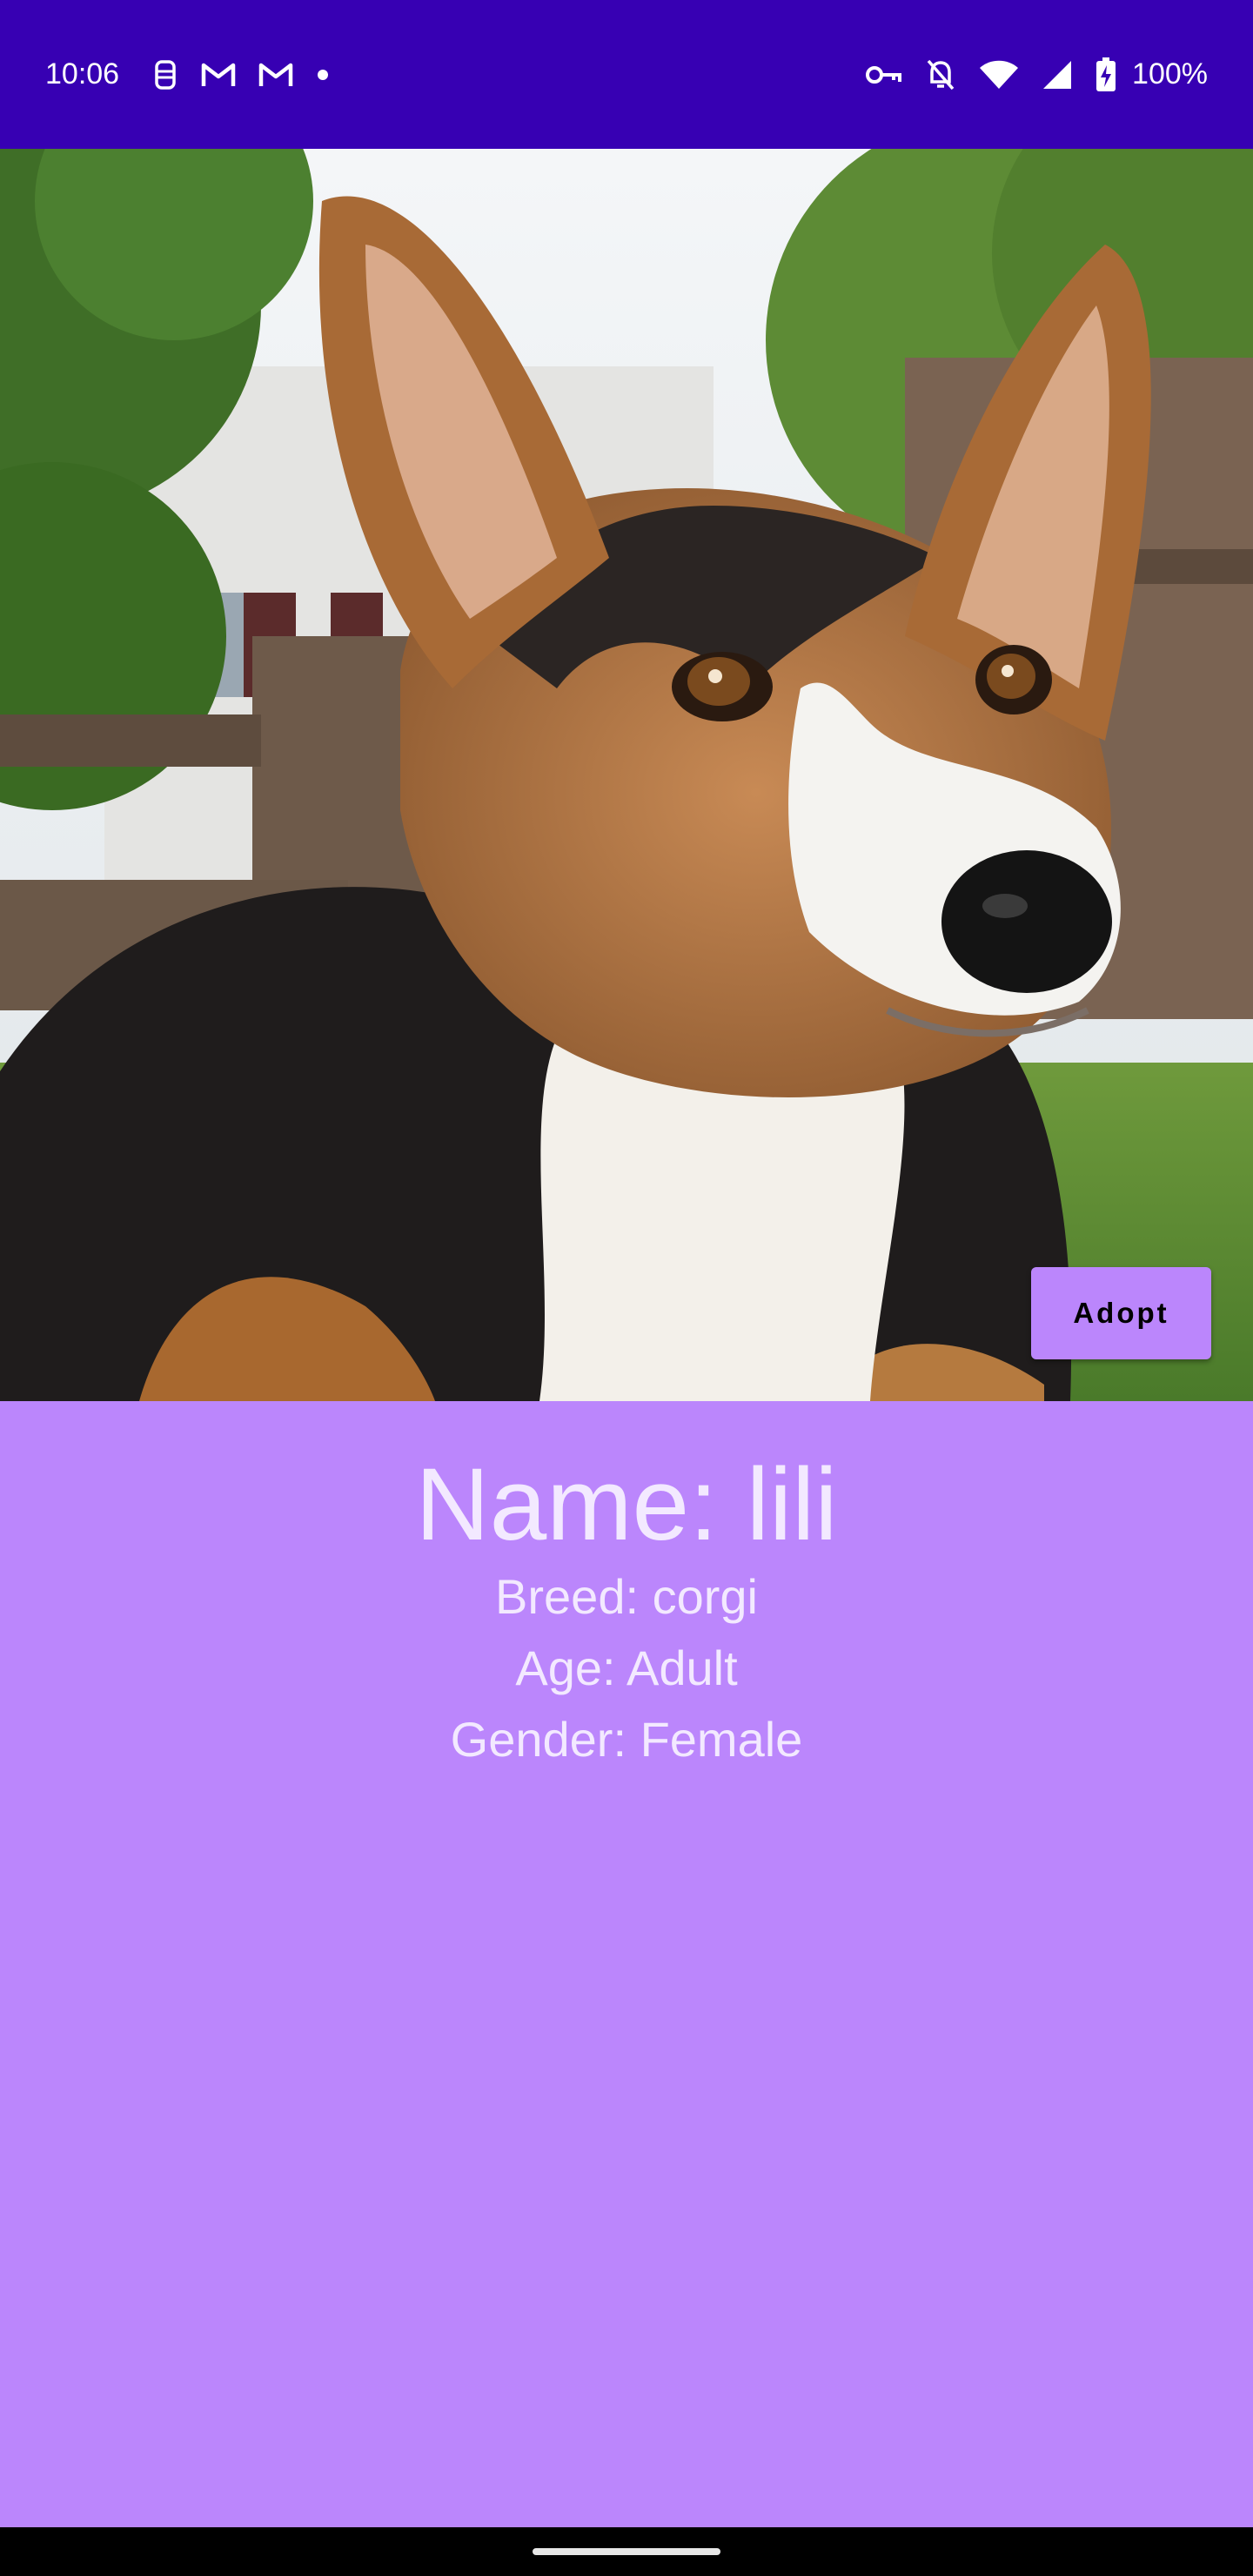 The image size is (1253, 2576). I want to click on status-time: 10:06, so click(82, 74).